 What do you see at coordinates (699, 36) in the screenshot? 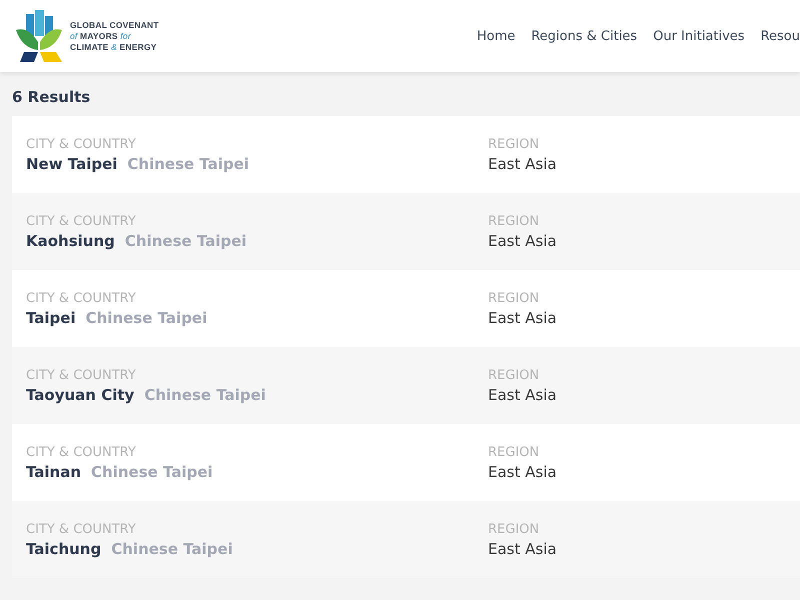
I see `nav-link: Our Initiatives` at bounding box center [699, 36].